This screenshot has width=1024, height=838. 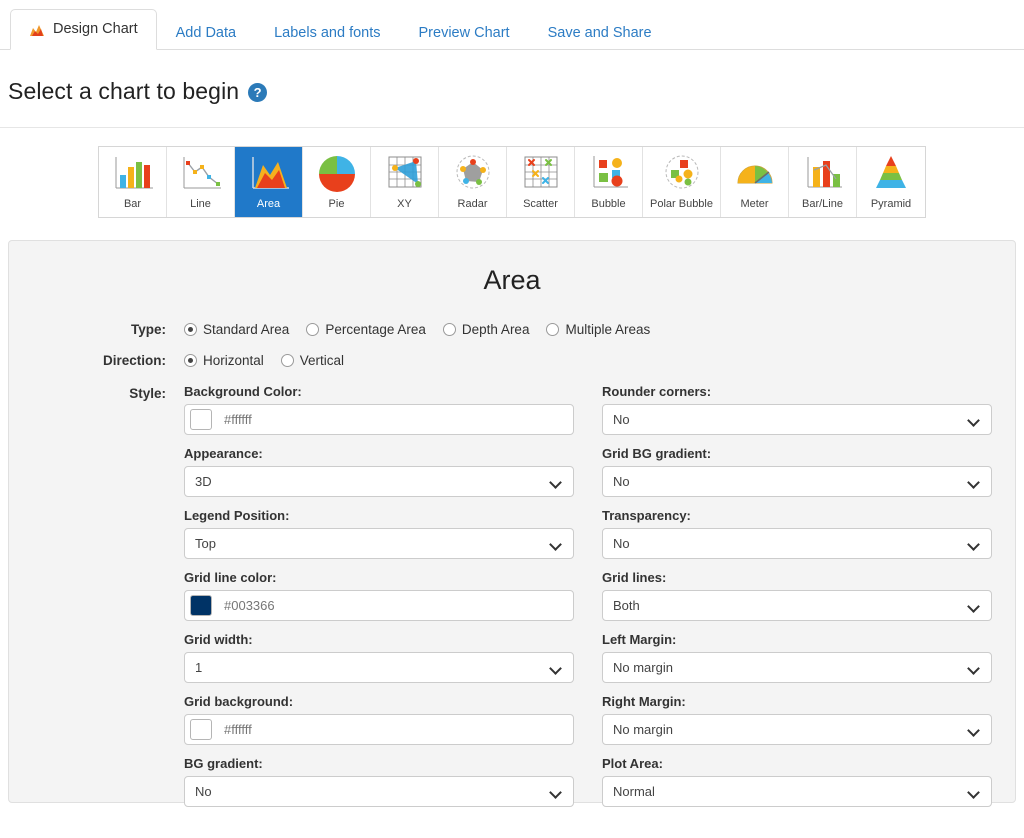 I want to click on radio-depth-area: Depth Area, so click(x=486, y=329).